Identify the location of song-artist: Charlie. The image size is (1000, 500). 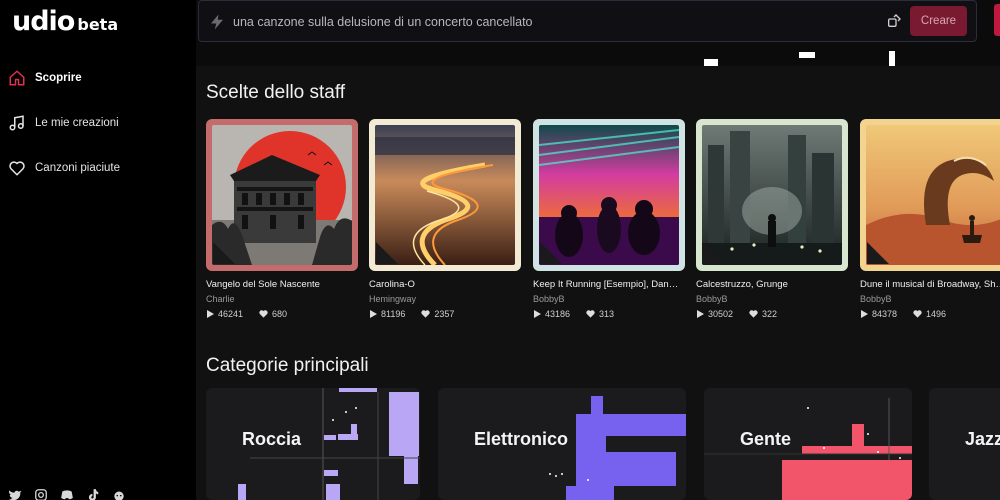
(282, 299).